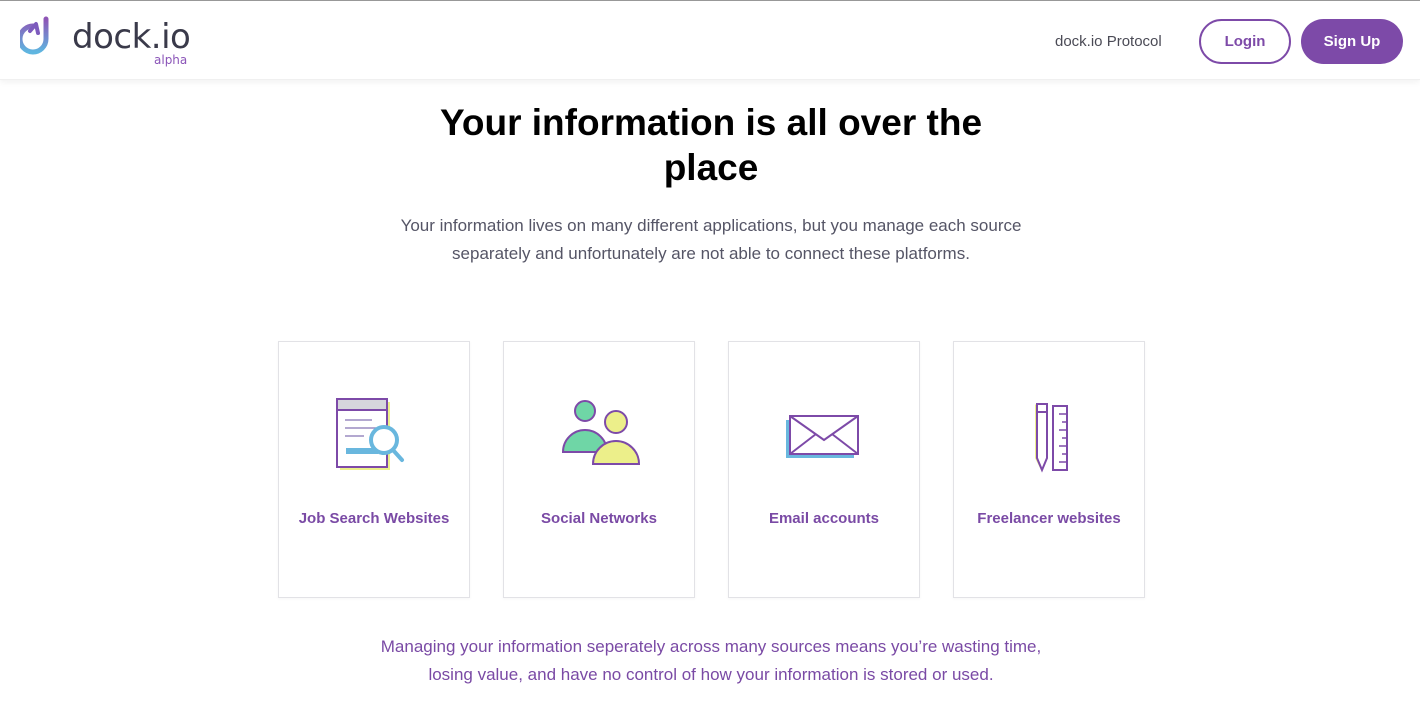 Image resolution: width=1420 pixels, height=716 pixels. I want to click on card-label: Social Networks, so click(599, 518).